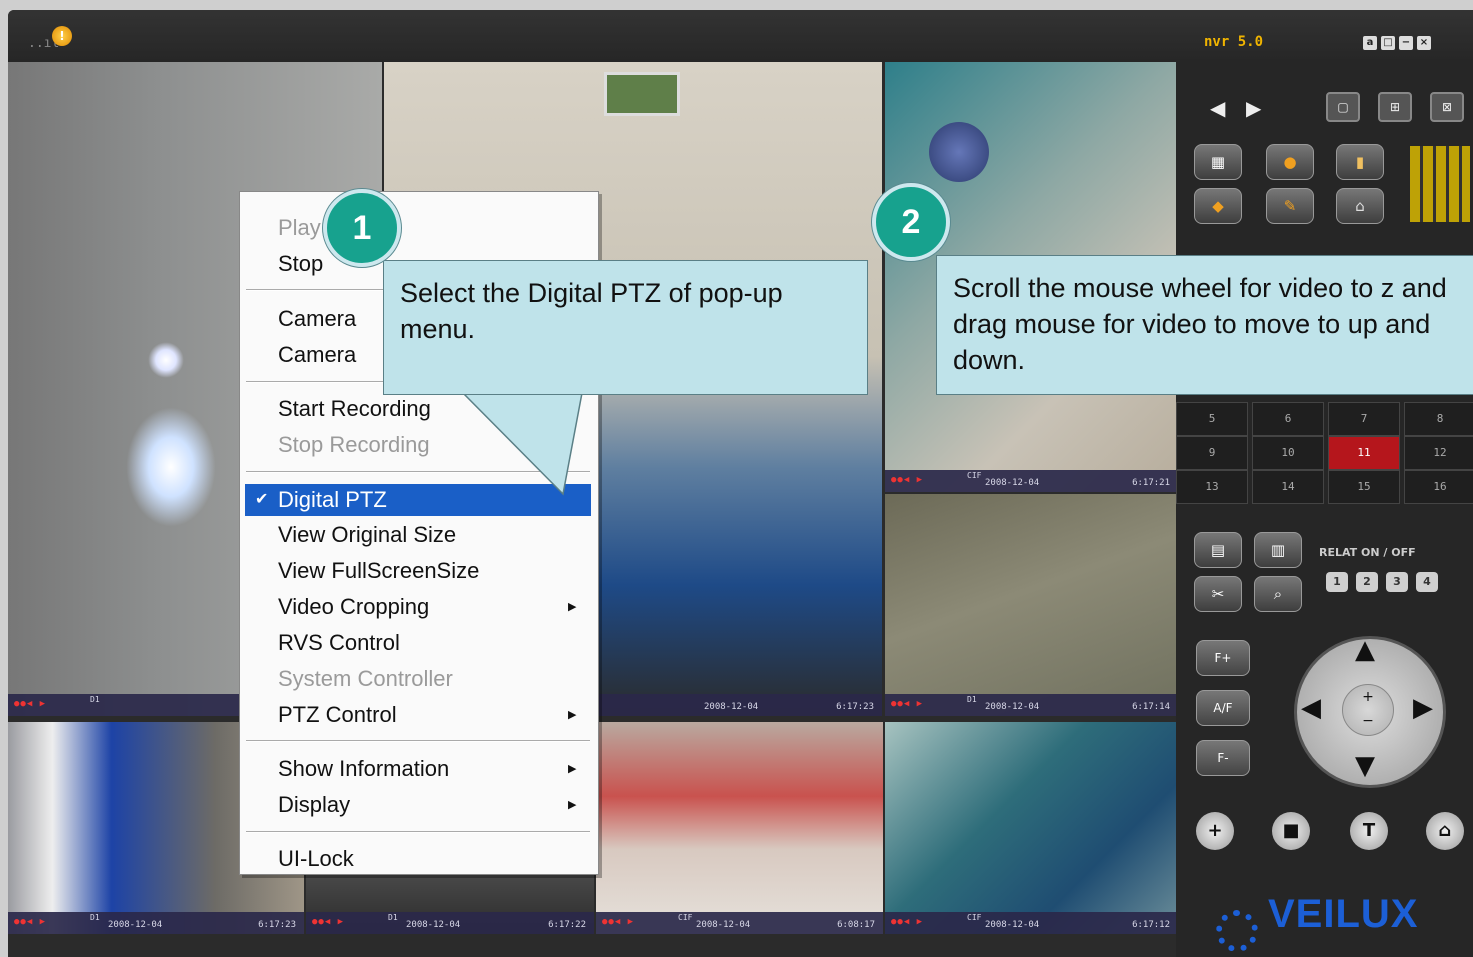 The image size is (1473, 957). What do you see at coordinates (362, 228) in the screenshot?
I see `step-1-badge: 1` at bounding box center [362, 228].